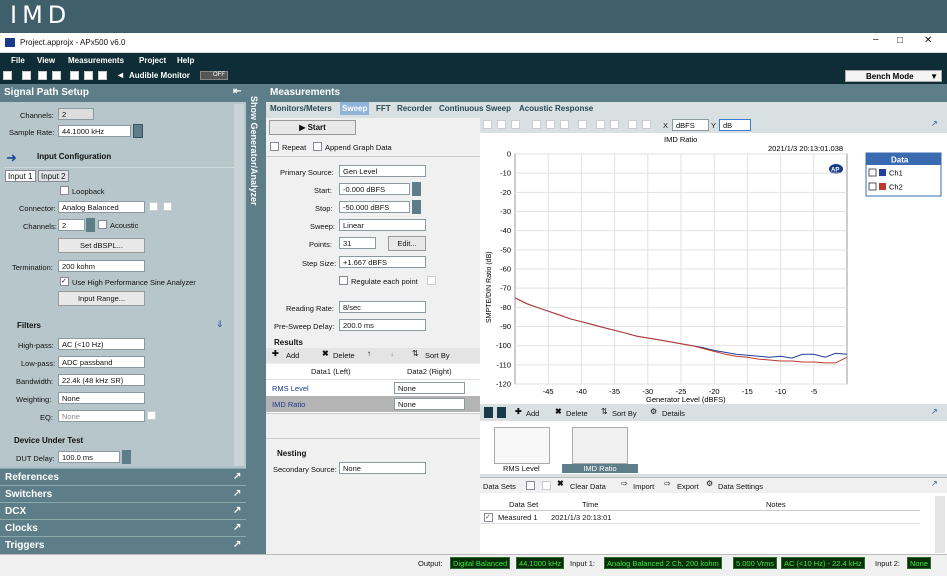 This screenshot has width=947, height=576. What do you see at coordinates (374, 207) in the screenshot?
I see `stop-level-select: -50.000 dBFS` at bounding box center [374, 207].